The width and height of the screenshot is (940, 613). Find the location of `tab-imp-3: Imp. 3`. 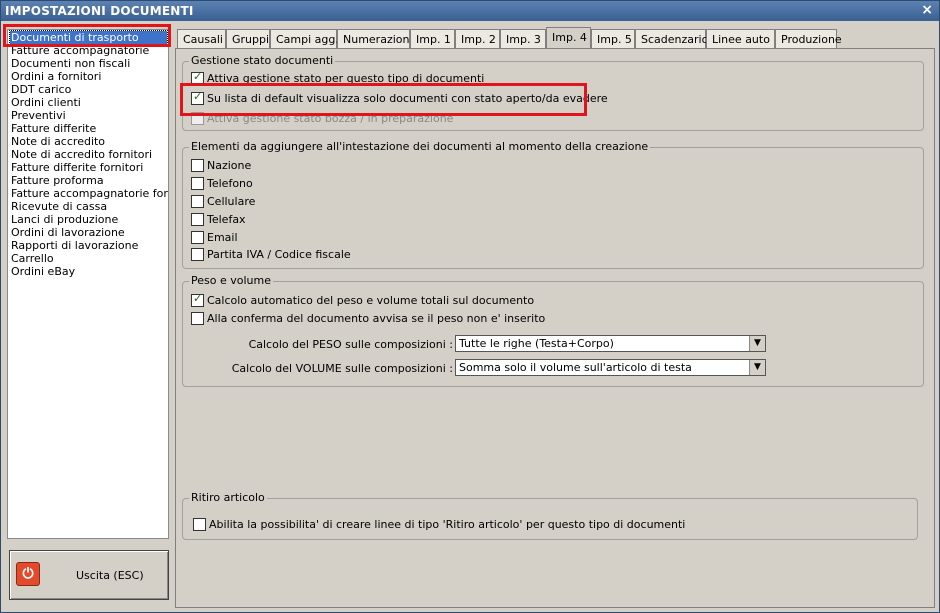

tab-imp-3: Imp. 3 is located at coordinates (523, 38).